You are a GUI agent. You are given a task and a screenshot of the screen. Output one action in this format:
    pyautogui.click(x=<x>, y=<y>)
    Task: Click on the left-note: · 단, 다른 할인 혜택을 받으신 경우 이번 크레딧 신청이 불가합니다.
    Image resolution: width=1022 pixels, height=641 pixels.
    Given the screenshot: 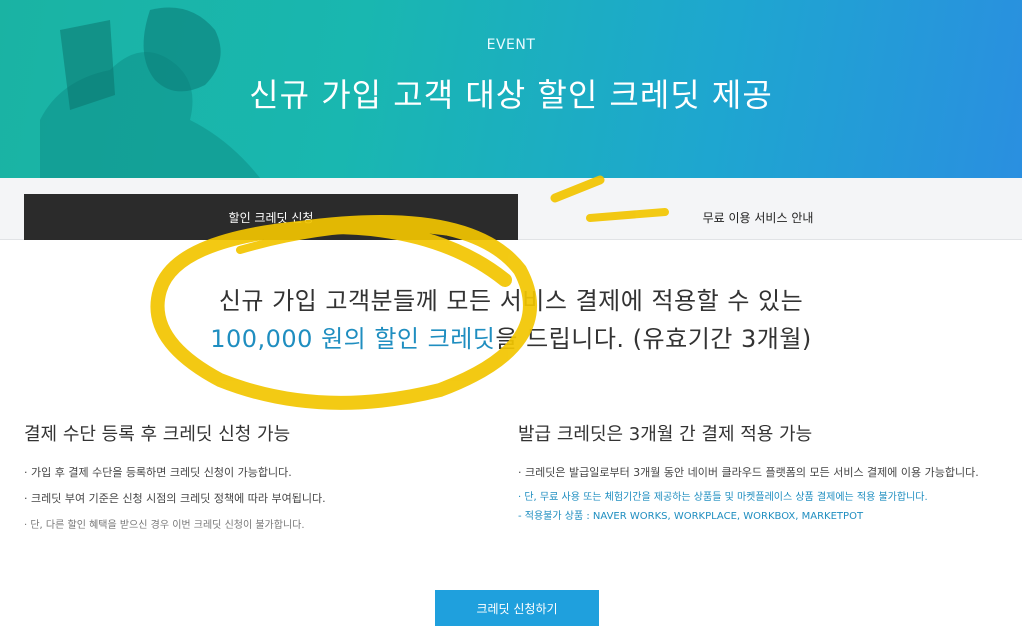 What is the action you would take?
    pyautogui.click(x=164, y=525)
    